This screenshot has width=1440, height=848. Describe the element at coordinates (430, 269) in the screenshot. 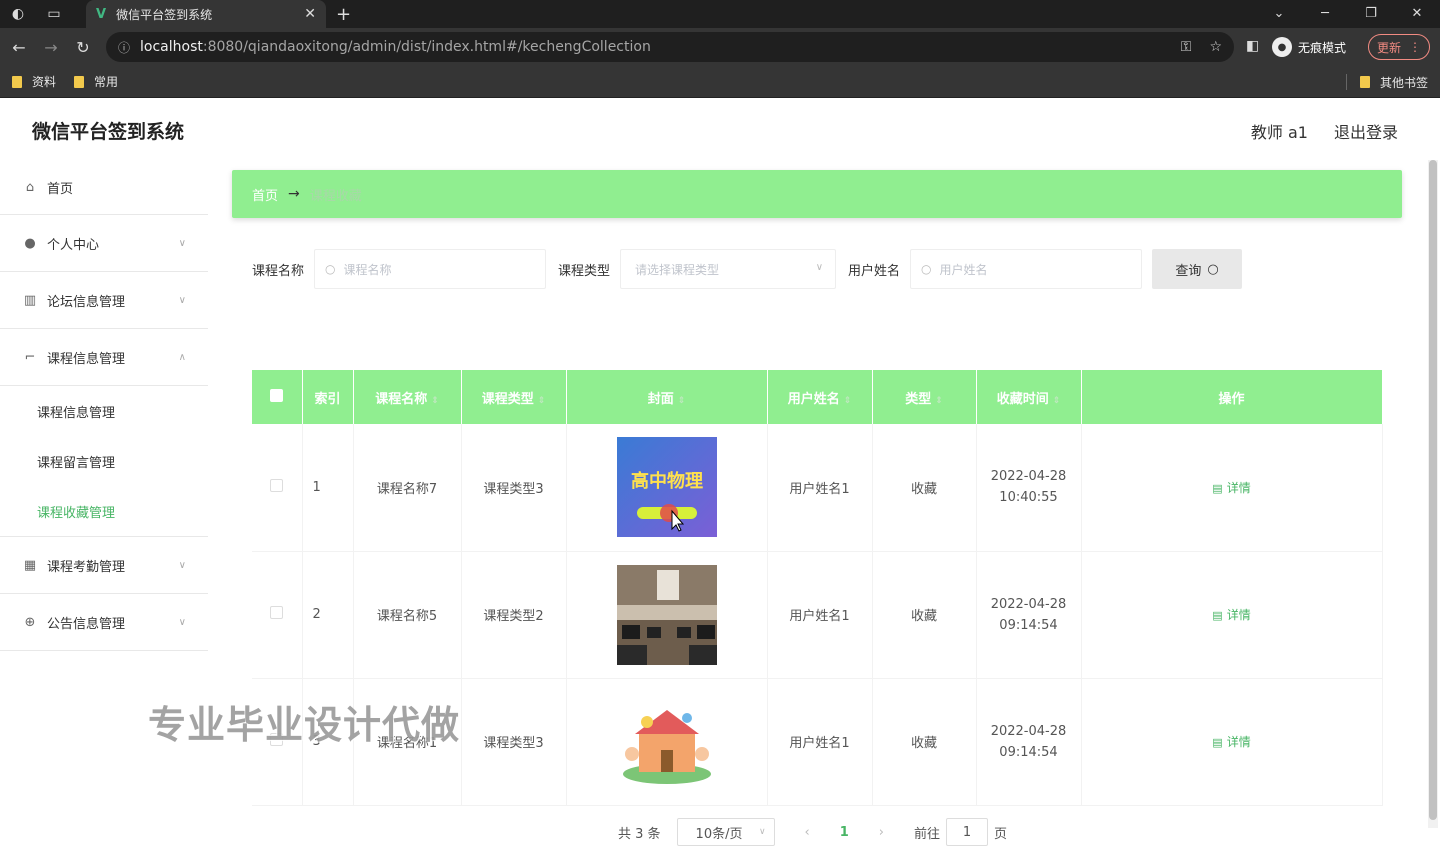

I see `course-name-input: ○ 课程名称` at that location.